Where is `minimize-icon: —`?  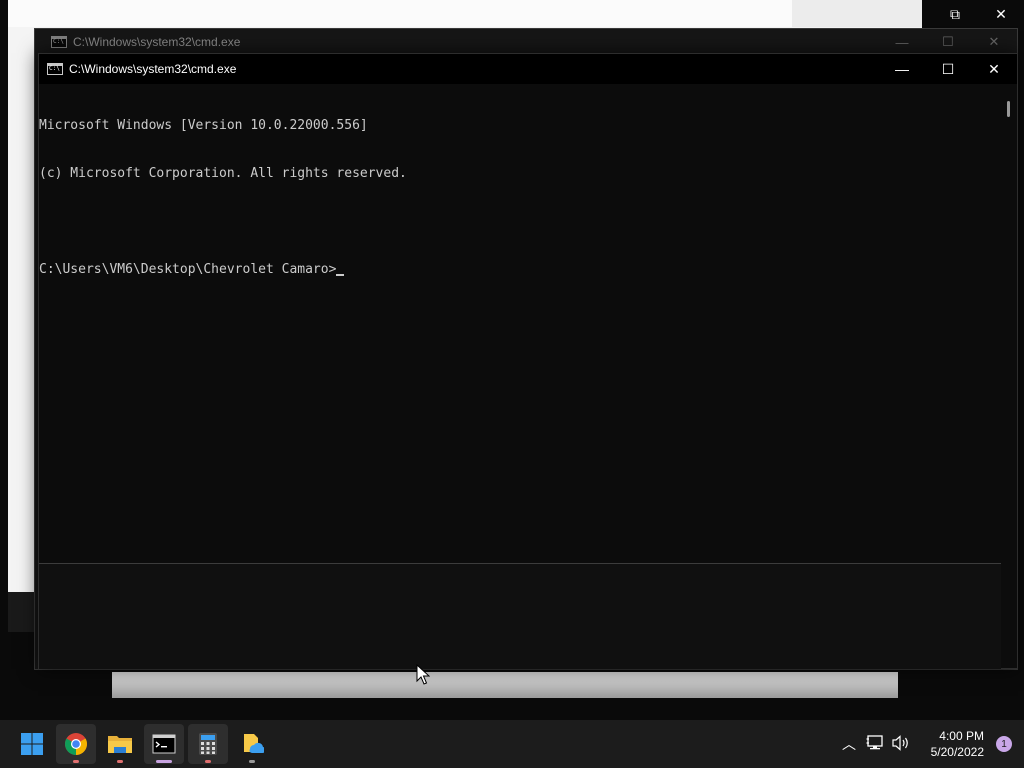 minimize-icon: — is located at coordinates (902, 69).